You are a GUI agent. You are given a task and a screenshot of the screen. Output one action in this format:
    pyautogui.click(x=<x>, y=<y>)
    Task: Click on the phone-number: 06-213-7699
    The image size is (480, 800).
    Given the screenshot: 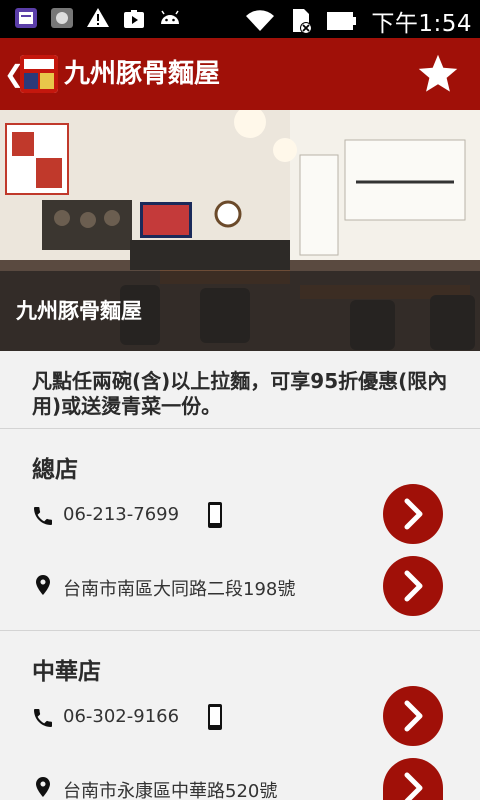 What is the action you would take?
    pyautogui.click(x=121, y=514)
    